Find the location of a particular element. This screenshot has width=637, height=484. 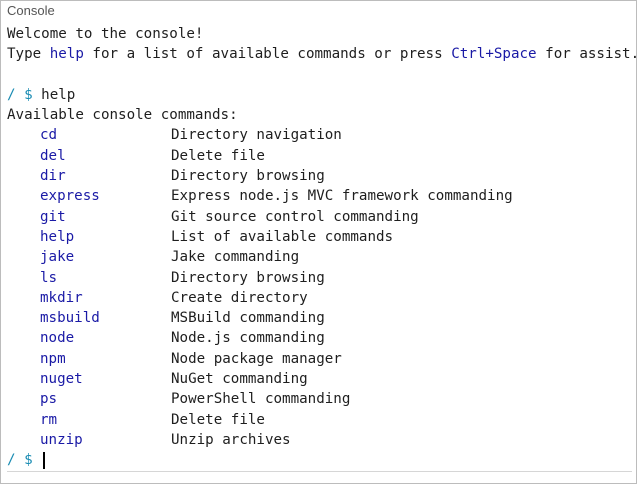

command-row: cd Directory navigation is located at coordinates (319, 135).